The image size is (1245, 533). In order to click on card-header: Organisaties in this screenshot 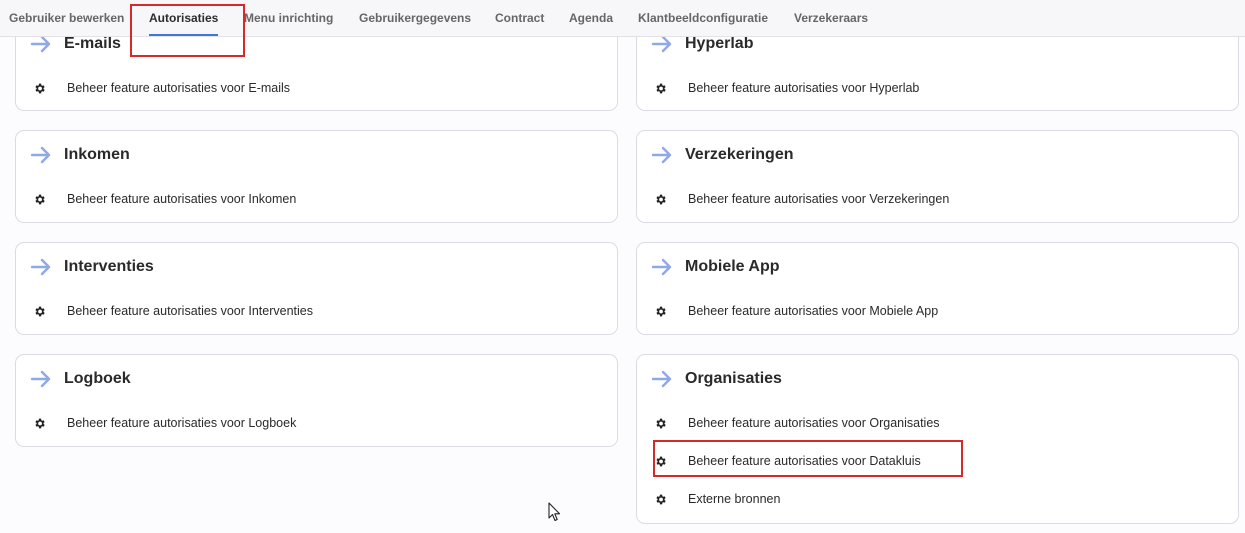, I will do `click(716, 379)`.